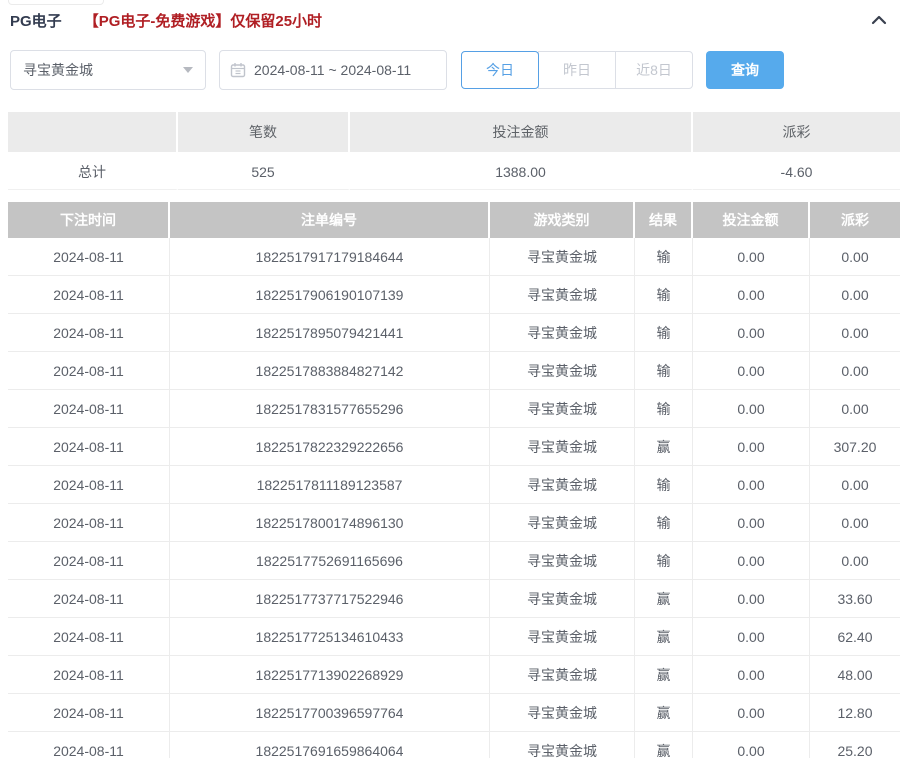 This screenshot has width=908, height=758. What do you see at coordinates (855, 745) in the screenshot?
I see `payout-cell: 25.20` at bounding box center [855, 745].